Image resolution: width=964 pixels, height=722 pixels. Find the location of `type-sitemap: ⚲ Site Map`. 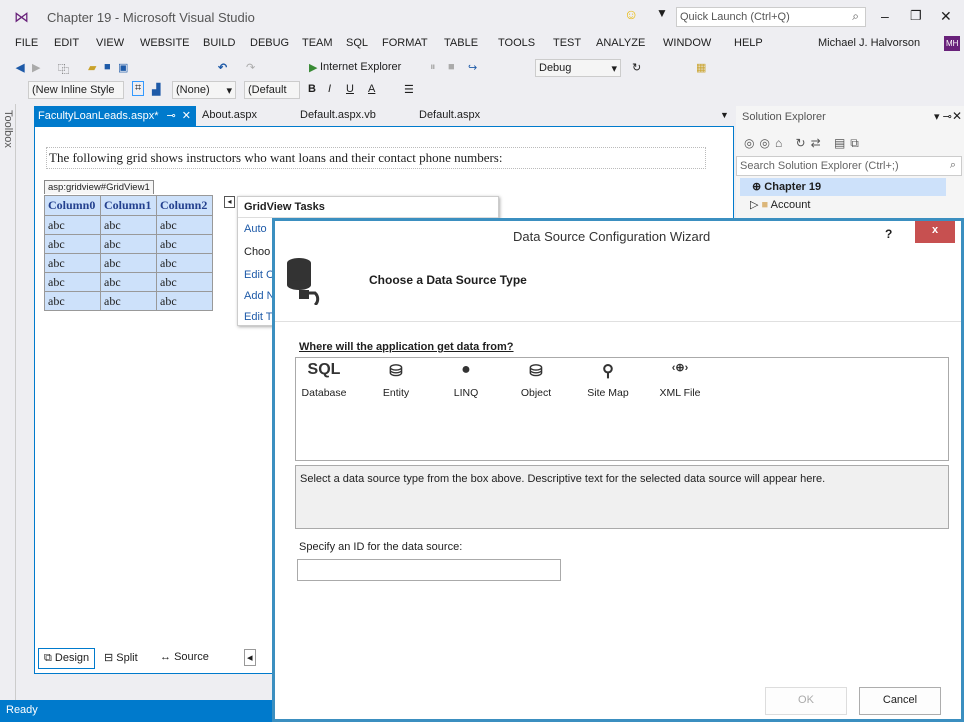

type-sitemap: ⚲ Site Map is located at coordinates (608, 380).